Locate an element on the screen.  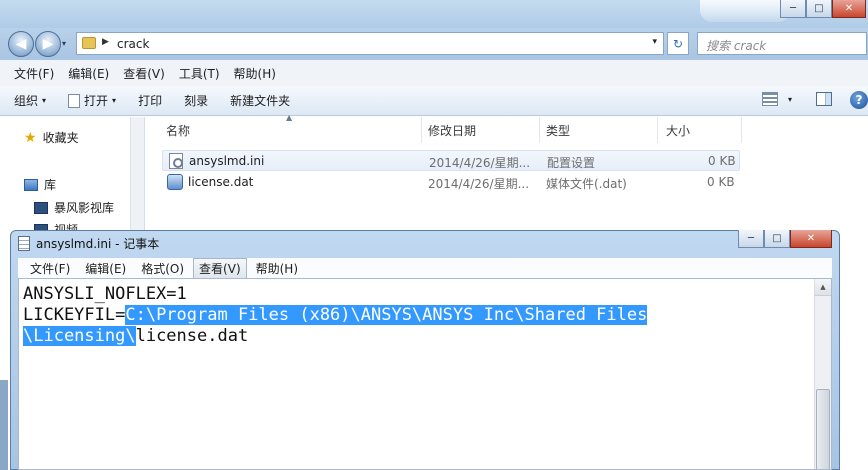
back-button: ◀ is located at coordinates (21, 44).